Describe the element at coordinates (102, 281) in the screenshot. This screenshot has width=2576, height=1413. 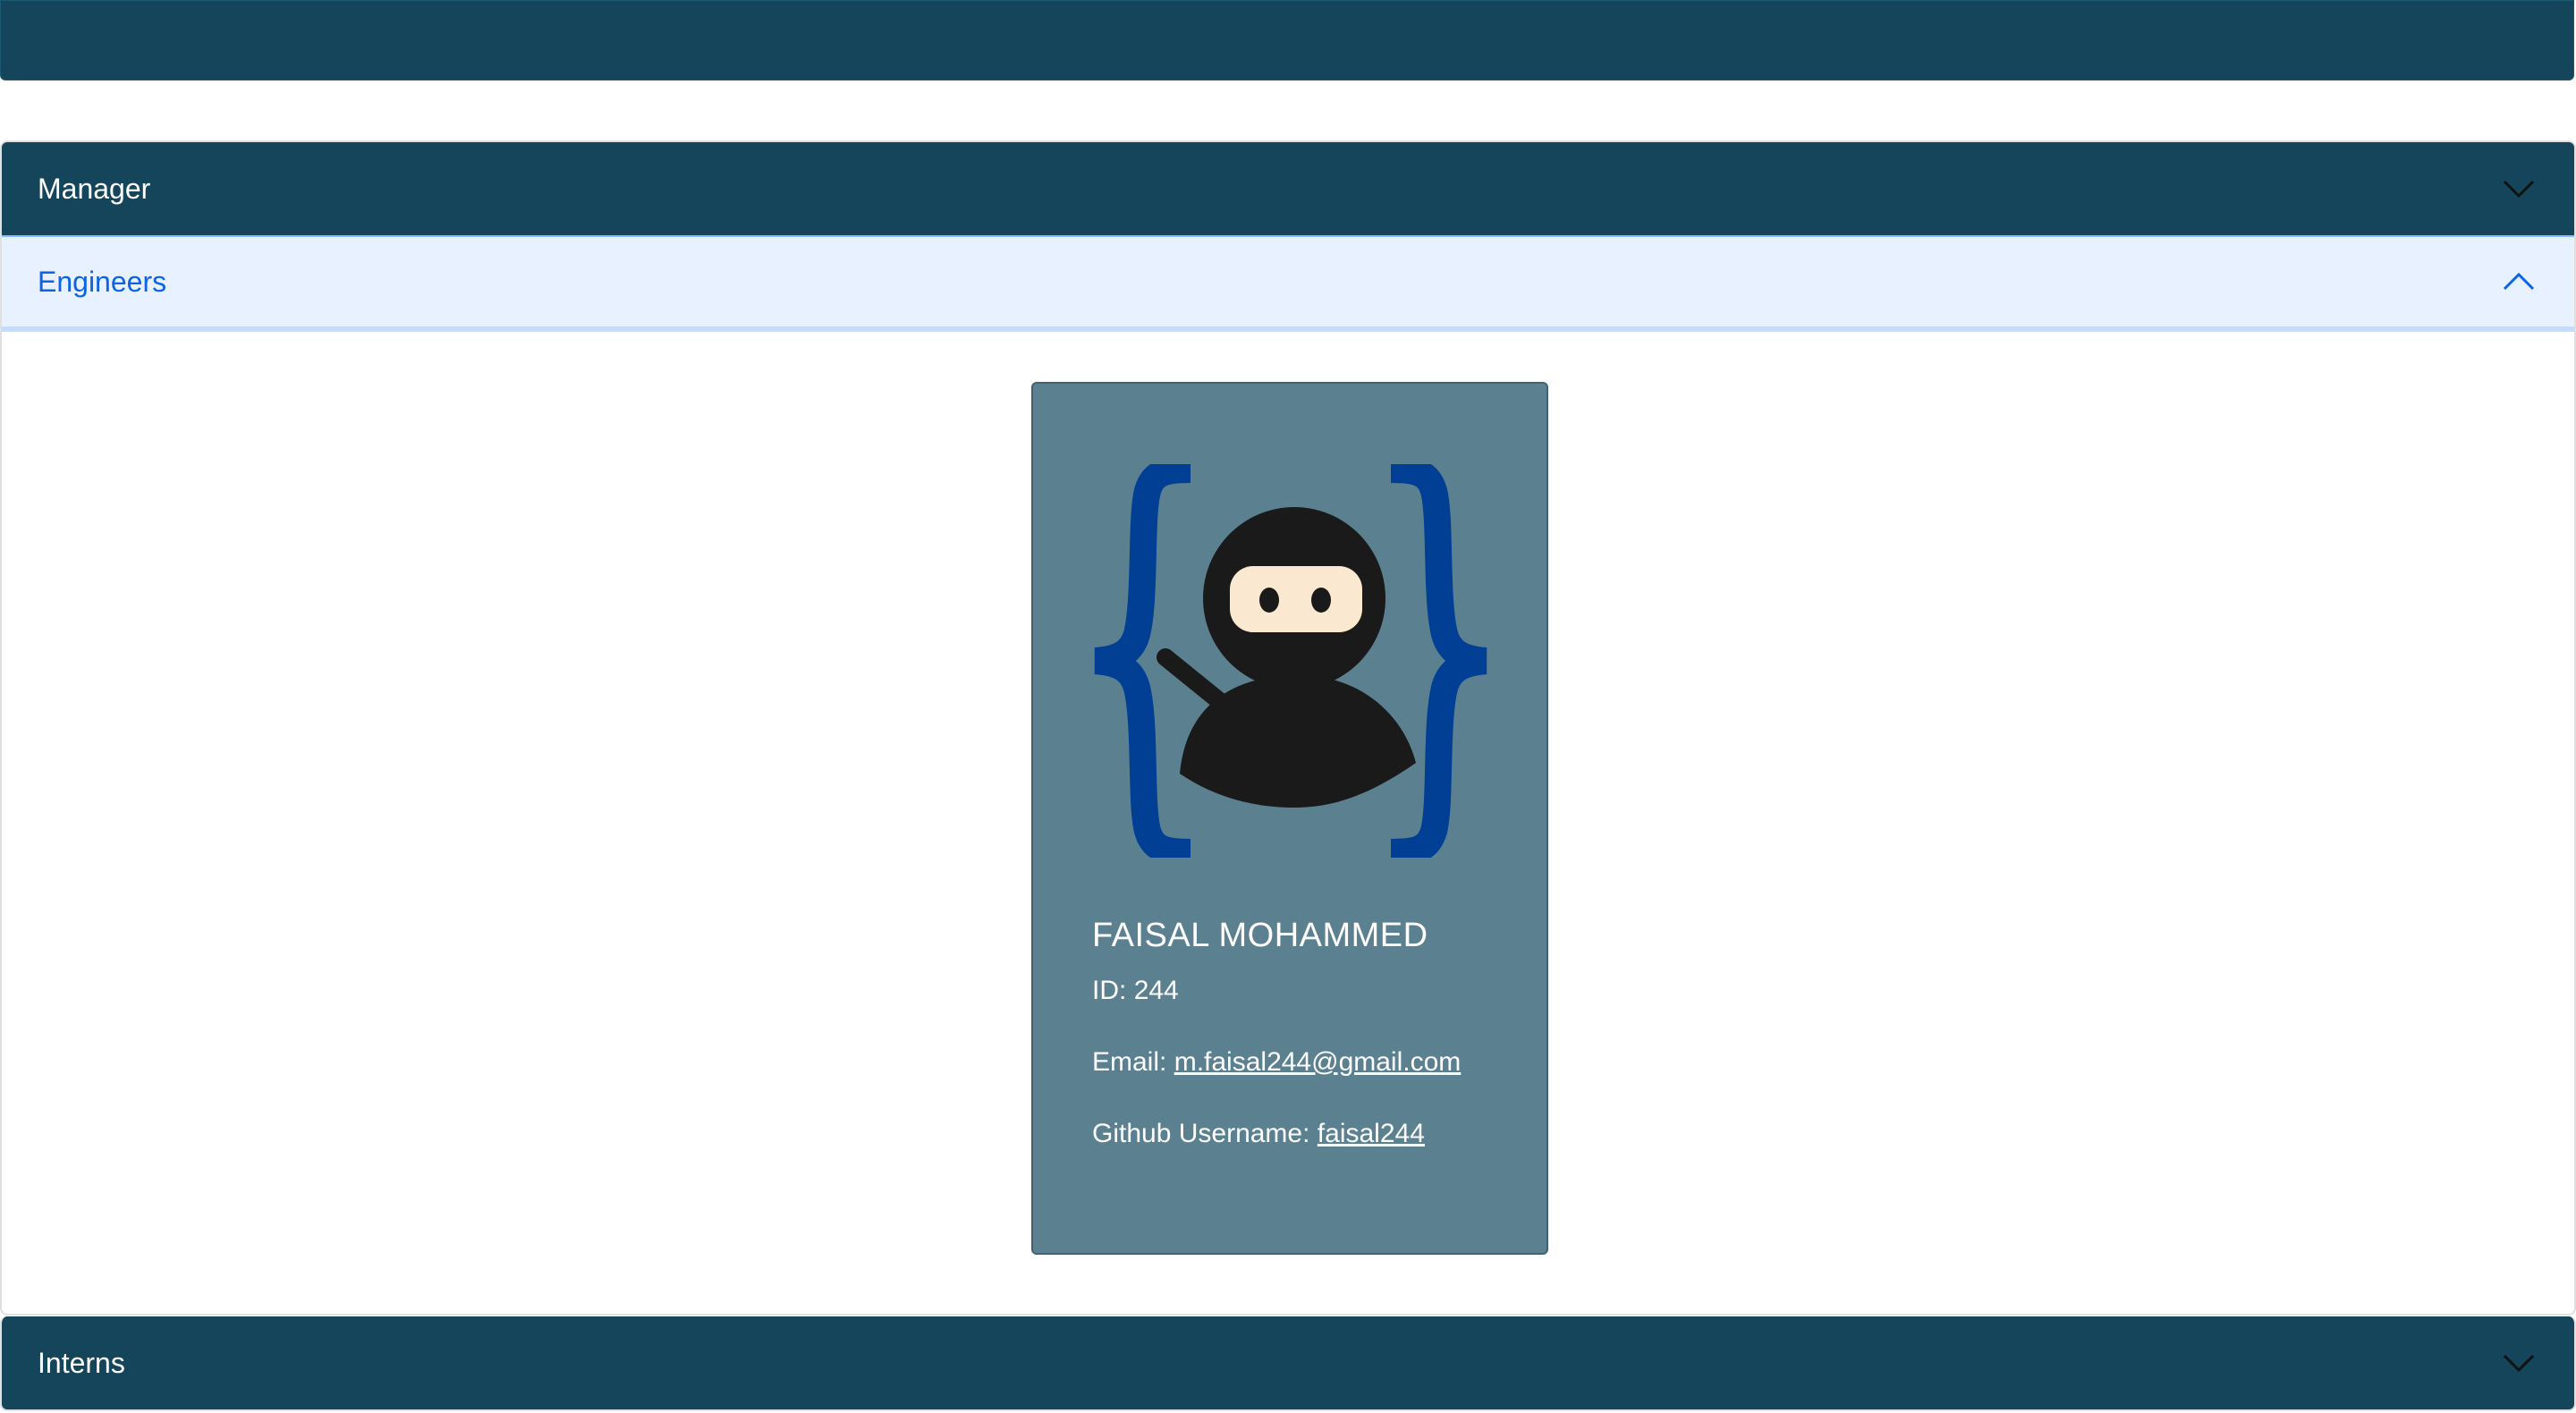
I see `accordion-label-engineers: Engineers` at that location.